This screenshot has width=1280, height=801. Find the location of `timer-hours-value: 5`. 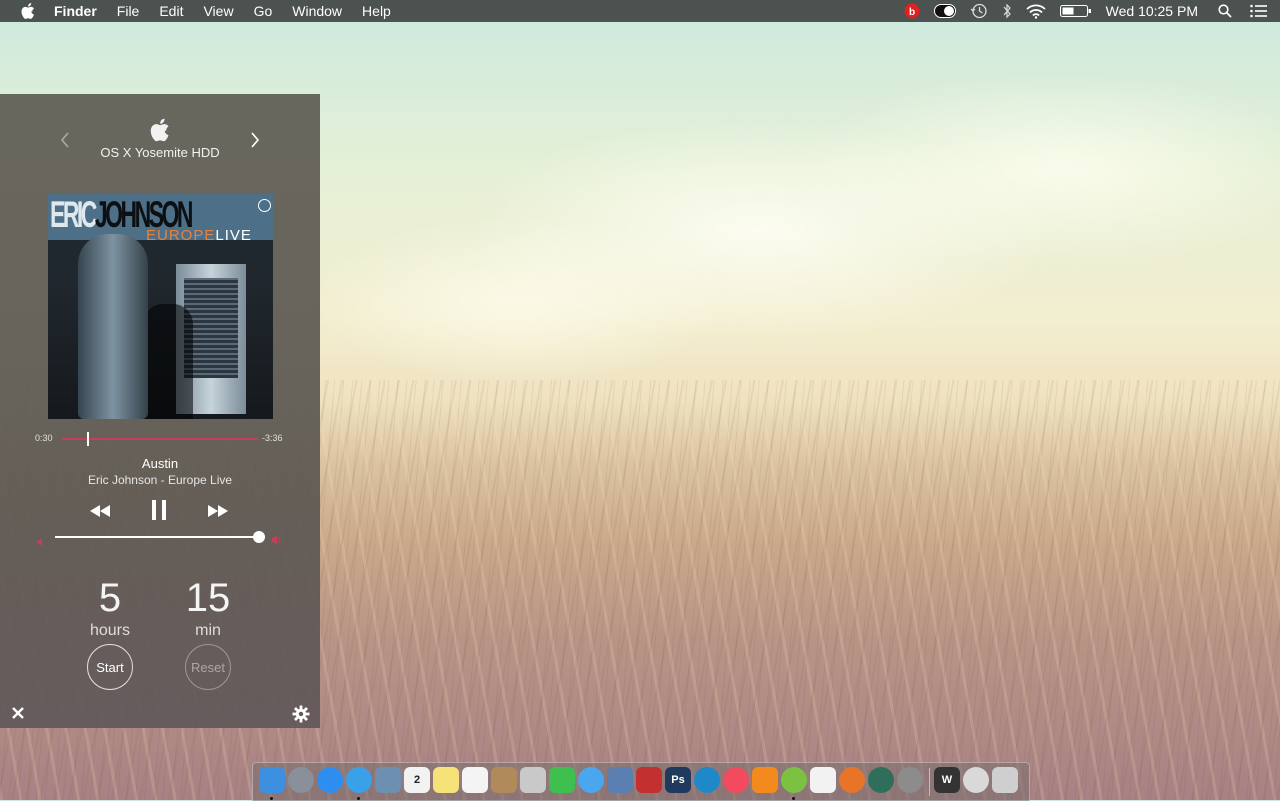

timer-hours-value: 5 is located at coordinates (110, 598).